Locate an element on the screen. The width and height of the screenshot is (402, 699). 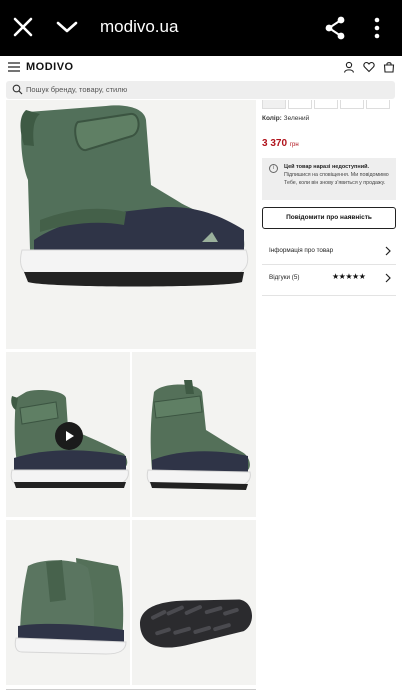
price-value: 3 370 is located at coordinates (275, 143).